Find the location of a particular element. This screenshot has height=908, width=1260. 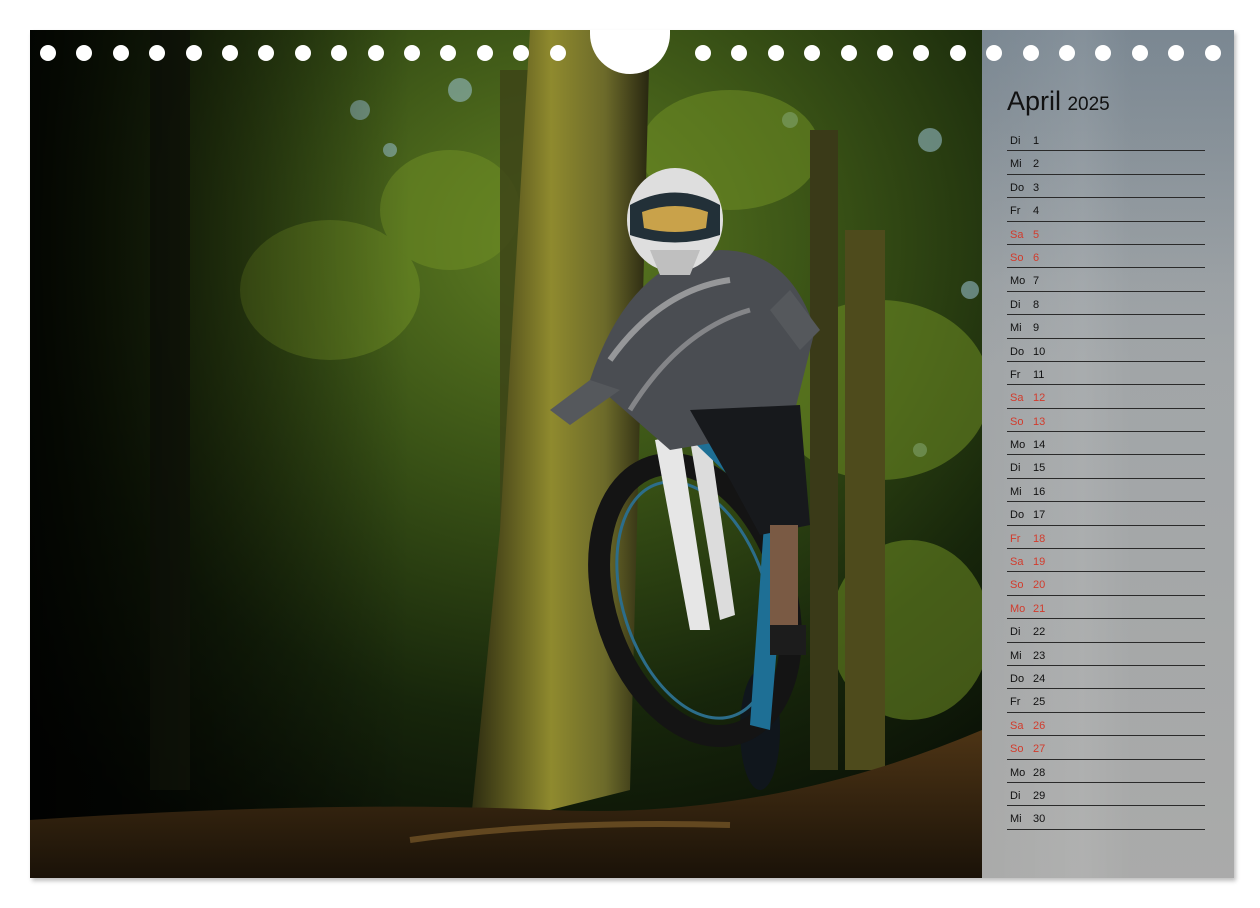

day-row: So 20 is located at coordinates (1106, 584).